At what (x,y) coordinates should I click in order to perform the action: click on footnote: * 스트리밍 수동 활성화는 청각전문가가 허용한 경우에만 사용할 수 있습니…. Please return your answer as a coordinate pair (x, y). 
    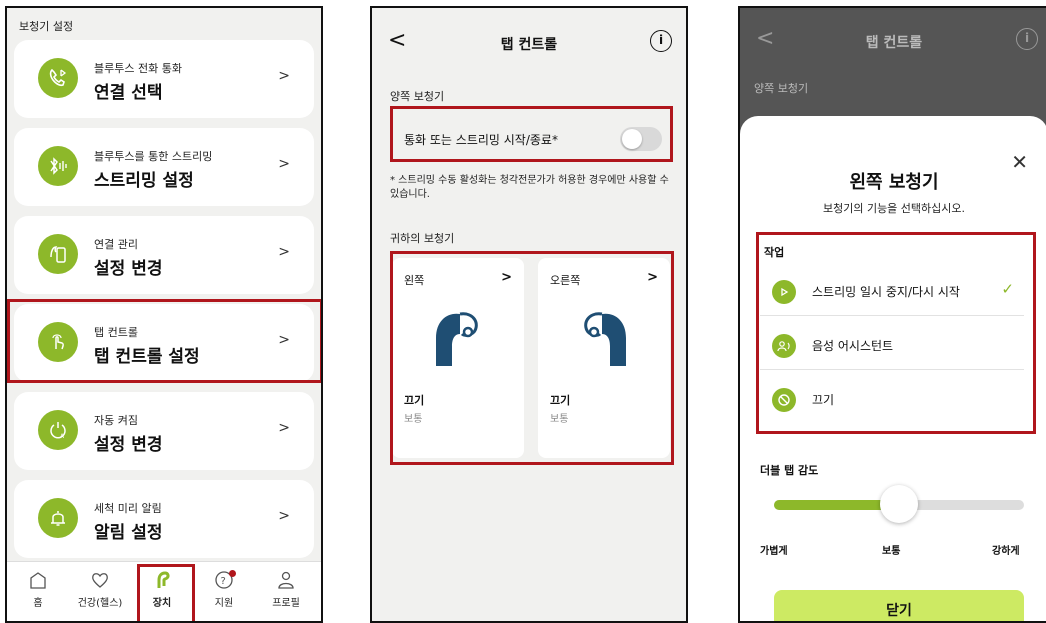
    Looking at the image, I should click on (529, 187).